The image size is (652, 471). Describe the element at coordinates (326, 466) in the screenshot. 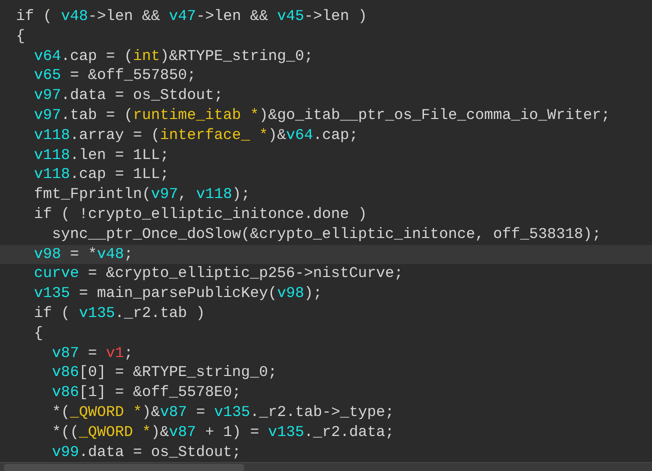

I see `horizontal-scrollbar` at that location.